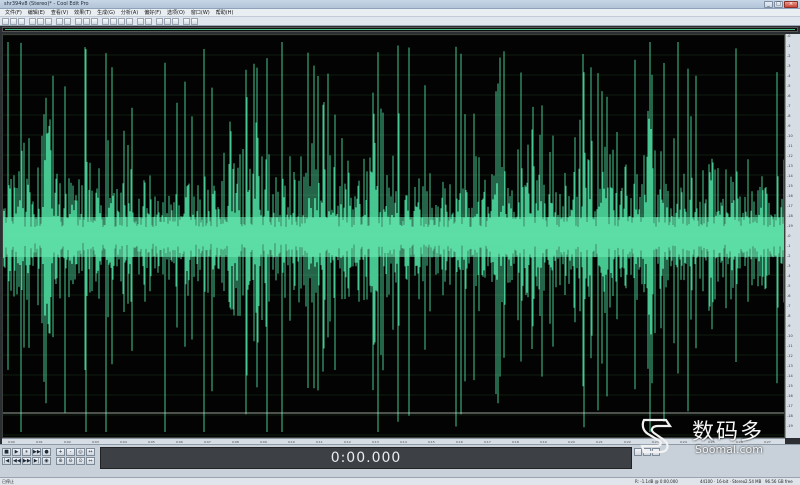 The image size is (800, 485). I want to click on open-file-icon, so click(13, 21).